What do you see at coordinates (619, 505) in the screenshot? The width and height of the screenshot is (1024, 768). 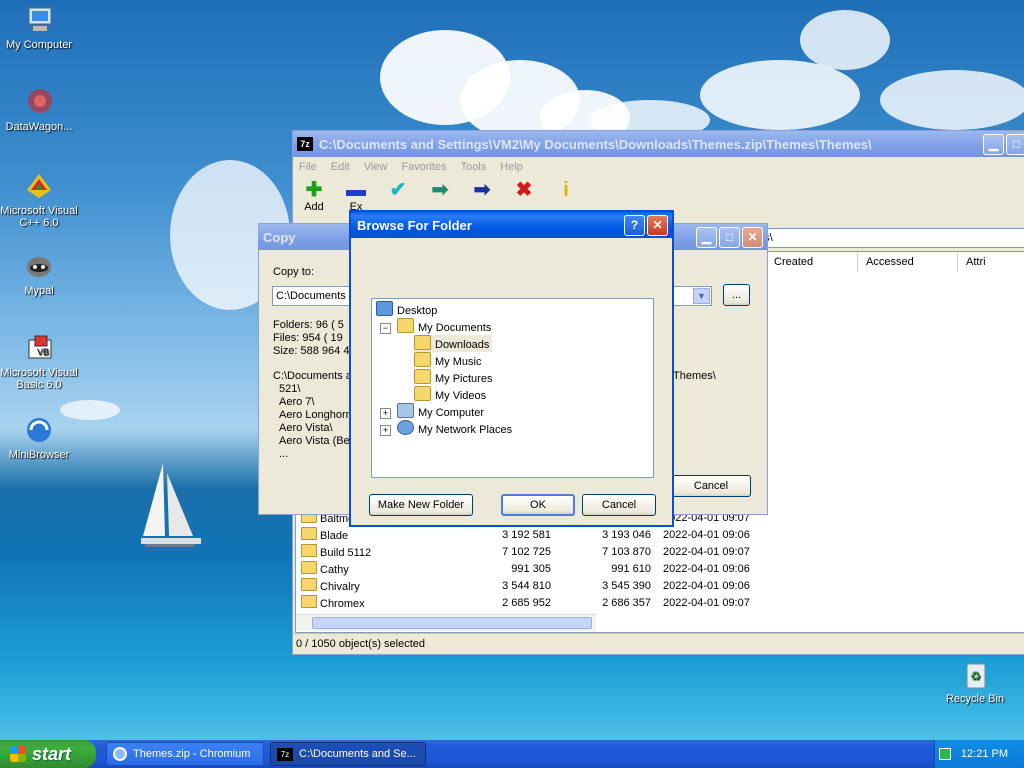 I see `cancel-button: Cancel` at bounding box center [619, 505].